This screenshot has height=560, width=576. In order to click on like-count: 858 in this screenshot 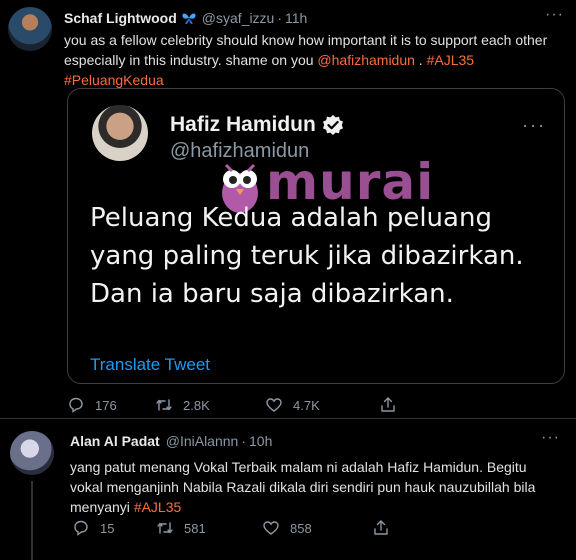, I will do `click(301, 528)`.